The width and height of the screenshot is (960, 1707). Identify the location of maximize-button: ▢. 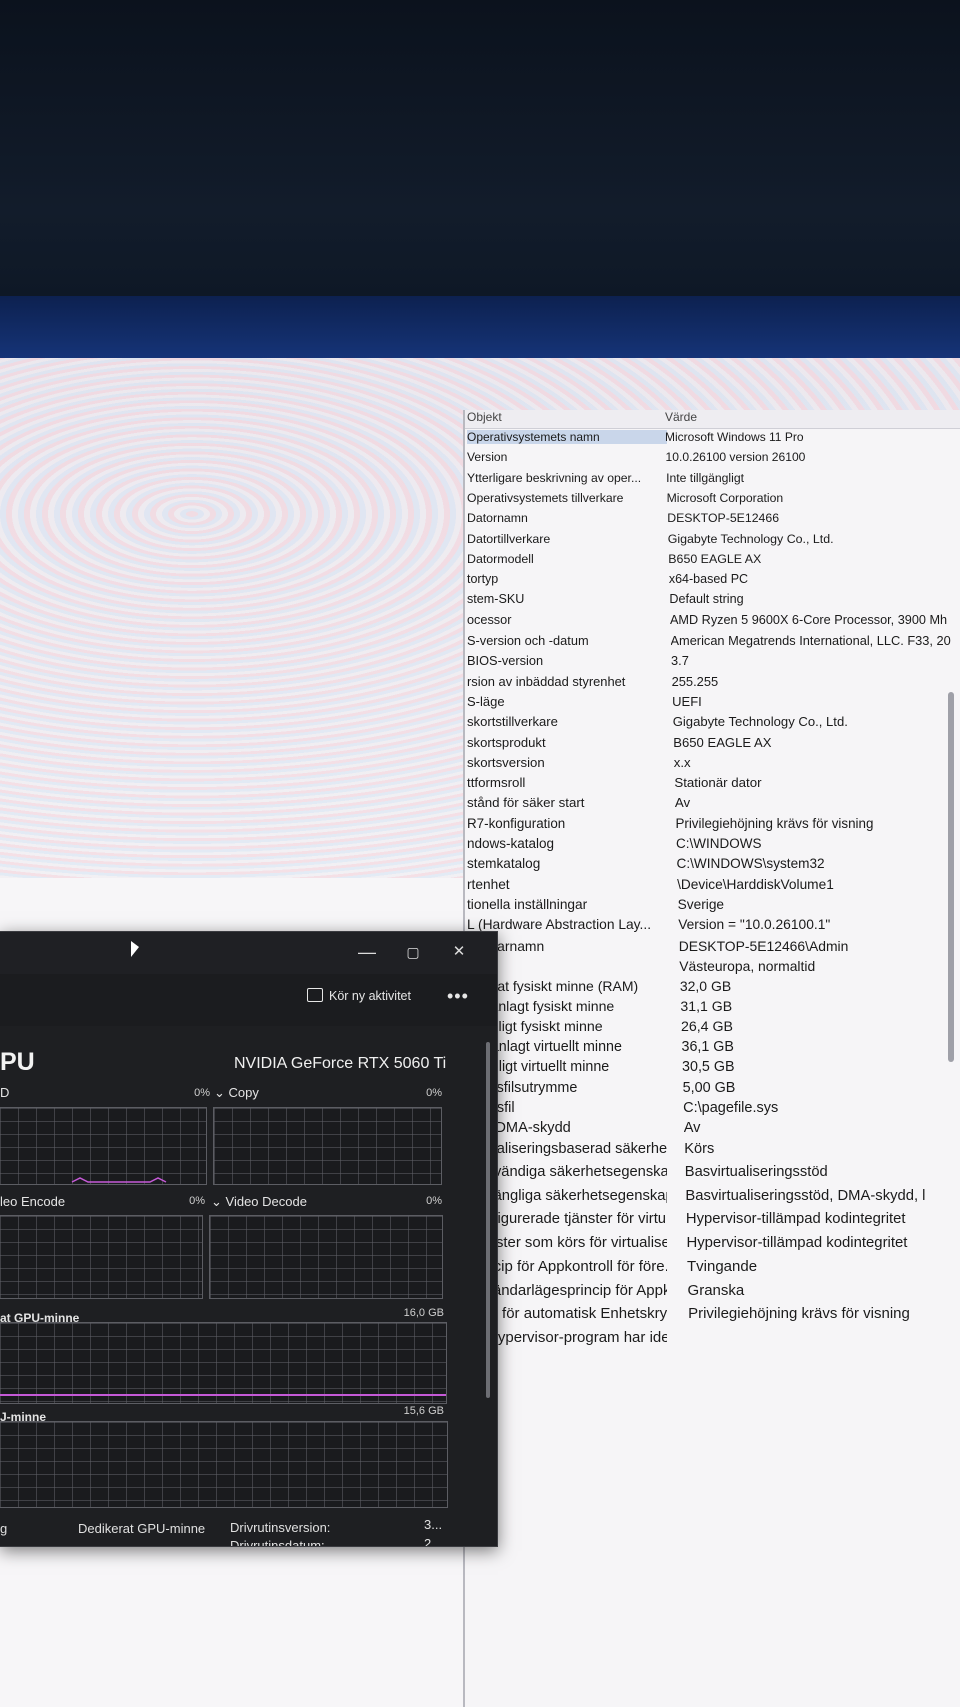
(413, 952).